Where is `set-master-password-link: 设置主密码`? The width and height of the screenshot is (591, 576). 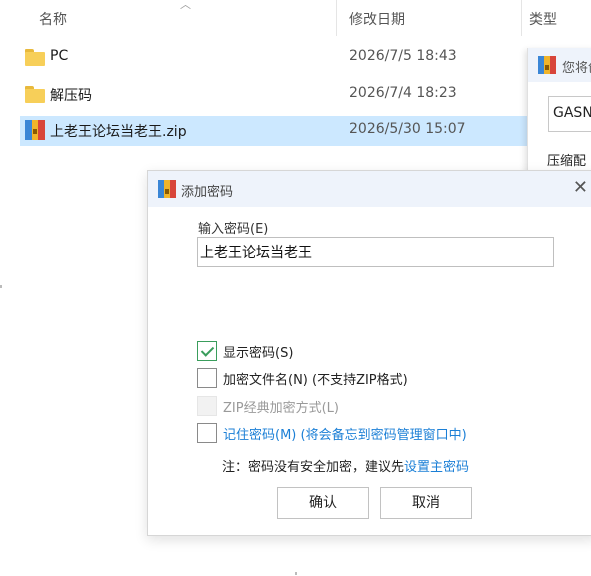
set-master-password-link: 设置主密码 is located at coordinates (436, 467).